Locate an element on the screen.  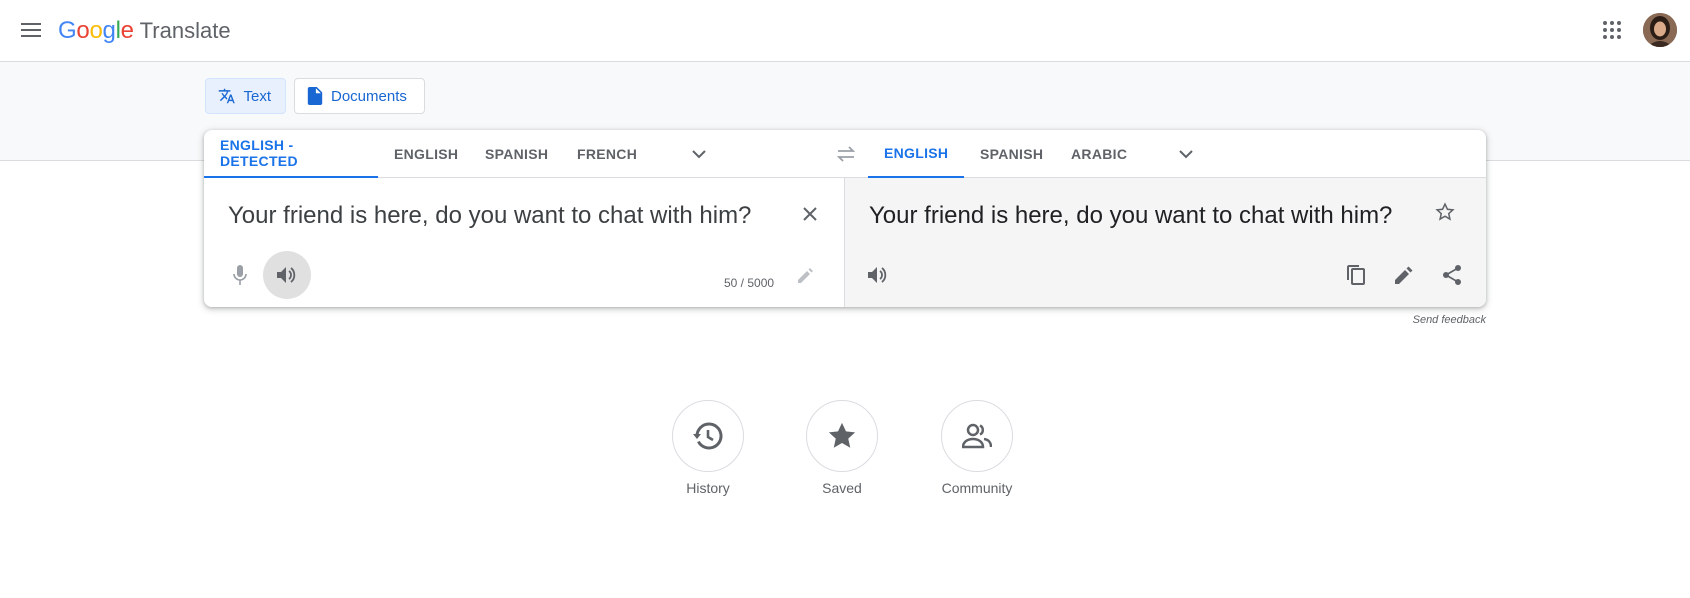
star-icon is located at coordinates (842, 435).